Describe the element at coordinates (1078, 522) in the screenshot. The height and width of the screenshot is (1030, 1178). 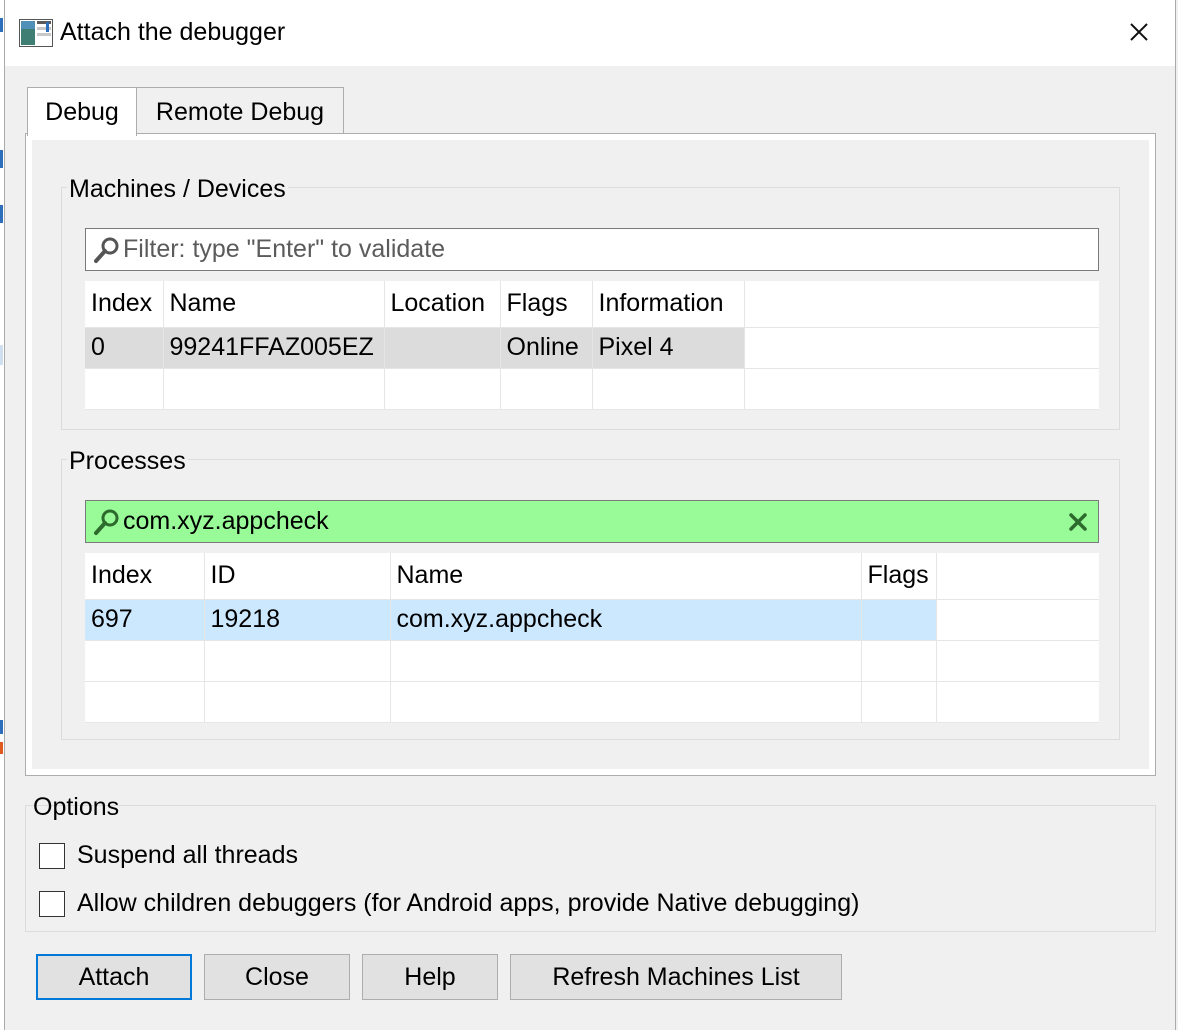
I see `clear-x-icon` at that location.